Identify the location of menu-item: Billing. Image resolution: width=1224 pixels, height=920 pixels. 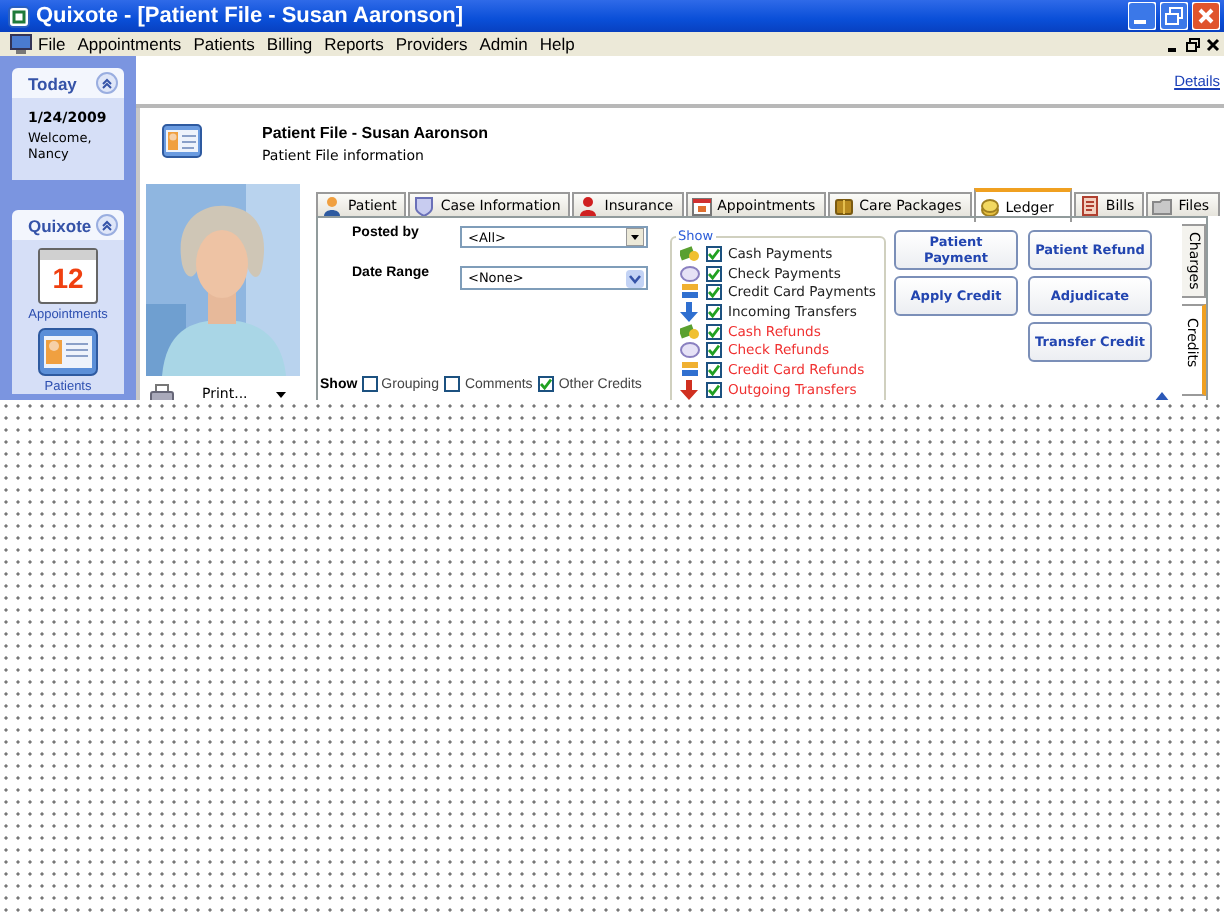
(289, 44).